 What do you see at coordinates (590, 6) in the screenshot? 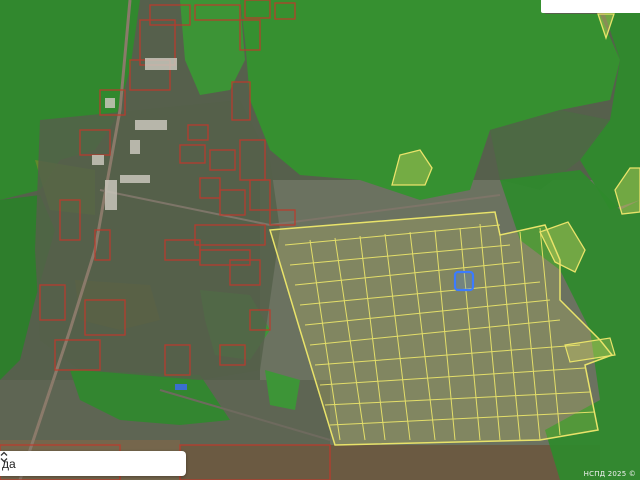
I see `top-right-panel` at bounding box center [590, 6].